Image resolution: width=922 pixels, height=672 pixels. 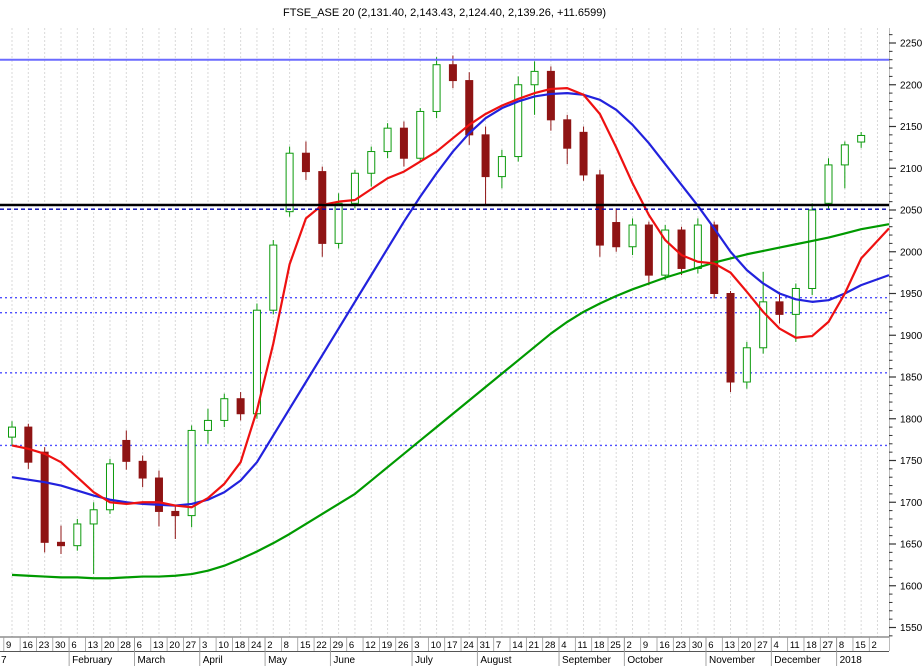 What do you see at coordinates (911, 503) in the screenshot?
I see `y-axis-label: 1700` at bounding box center [911, 503].